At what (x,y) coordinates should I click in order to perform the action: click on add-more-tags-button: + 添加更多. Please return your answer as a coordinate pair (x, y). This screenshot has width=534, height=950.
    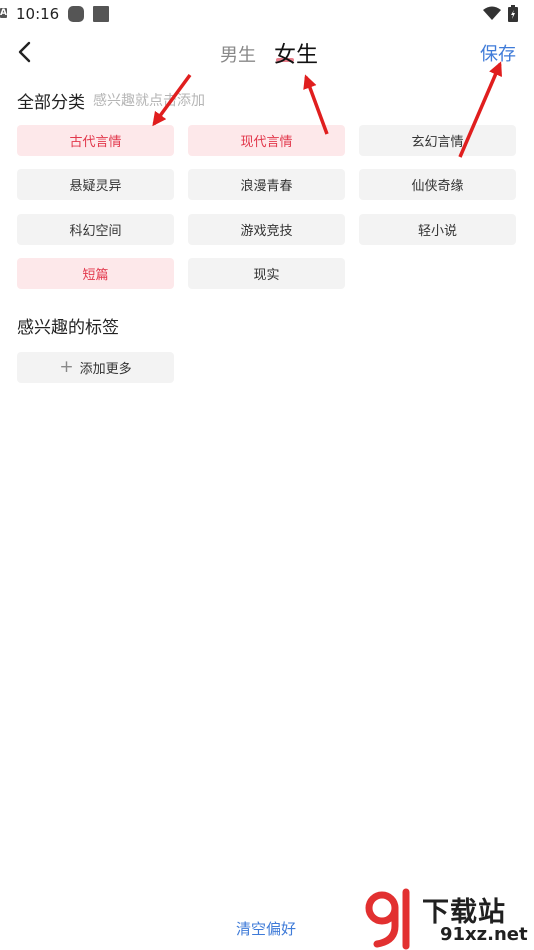
    Looking at the image, I should click on (95, 367).